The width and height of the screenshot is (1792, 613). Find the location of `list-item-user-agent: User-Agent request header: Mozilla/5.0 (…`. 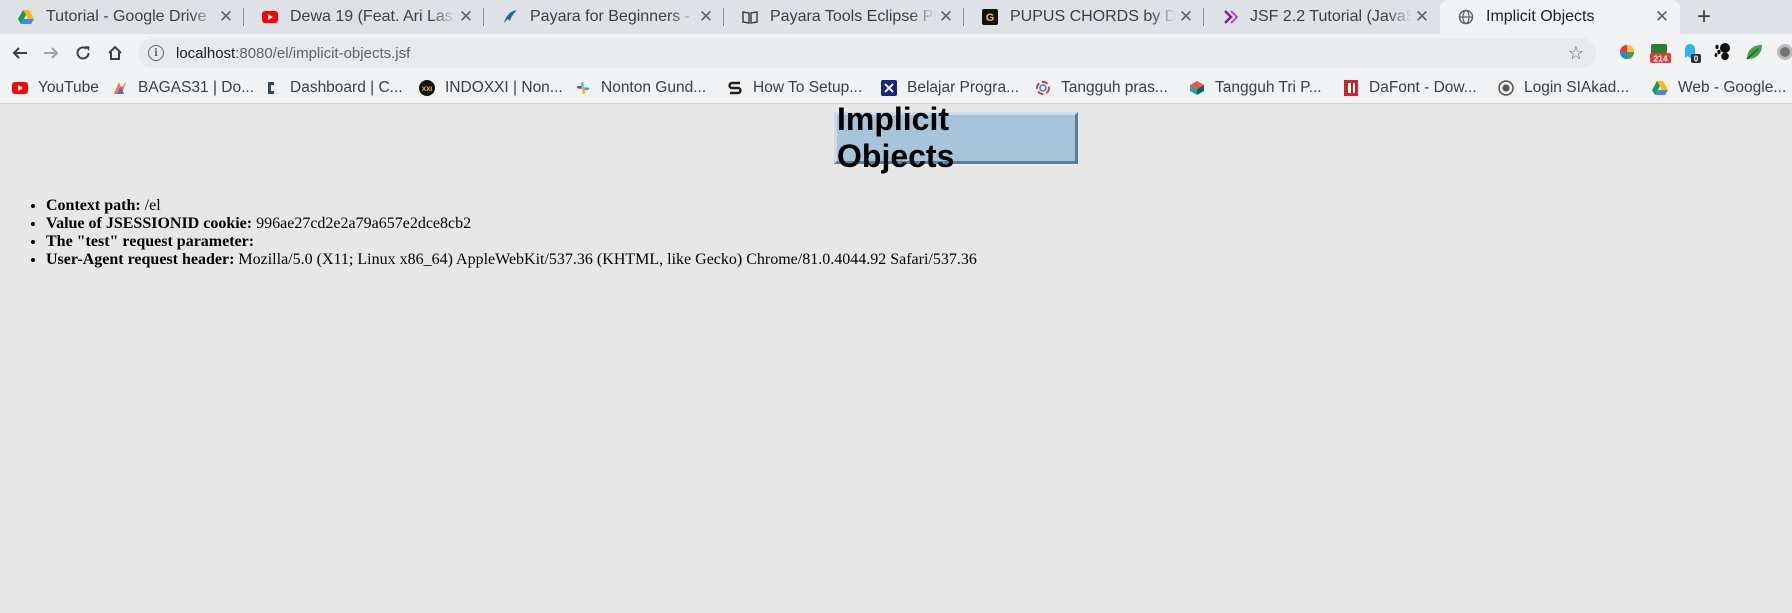

list-item-user-agent: User-Agent request header: Mozilla/5.0 (… is located at coordinates (511, 260).